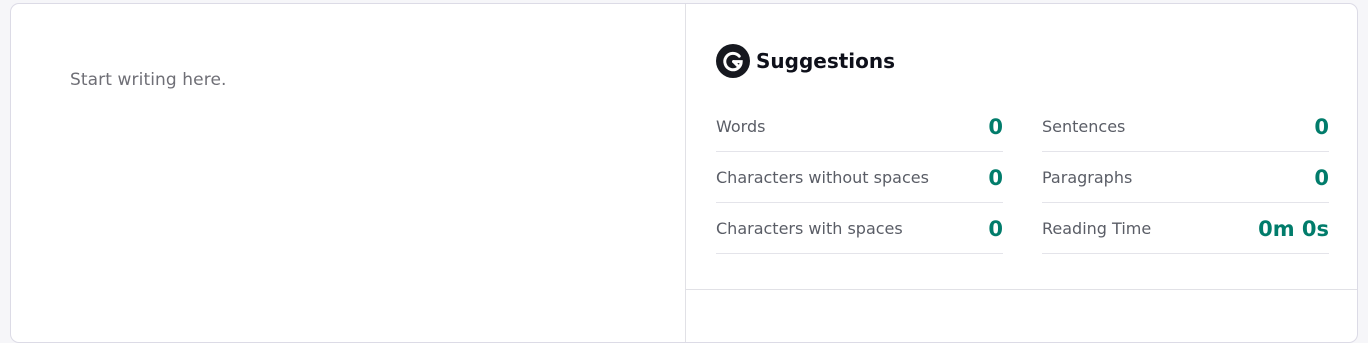 Image resolution: width=1368 pixels, height=343 pixels. I want to click on panel-title: Suggestions, so click(826, 61).